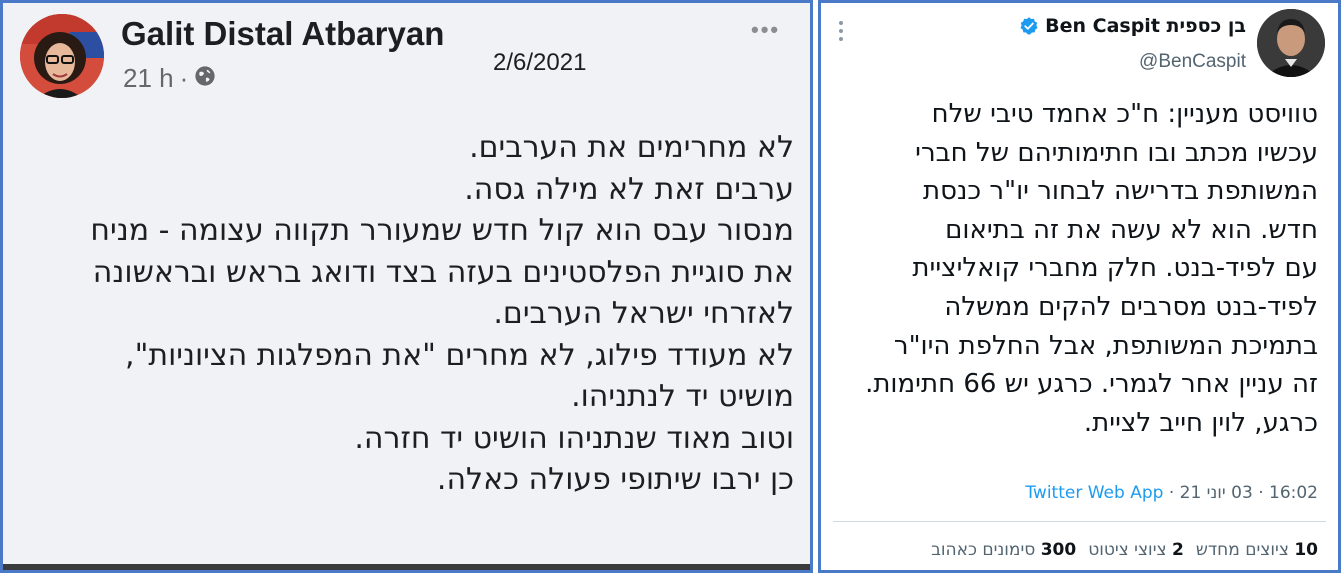  I want to click on tweet-line: חדש. הוא לא עשה את זה בתיאום, so click(1131, 229).